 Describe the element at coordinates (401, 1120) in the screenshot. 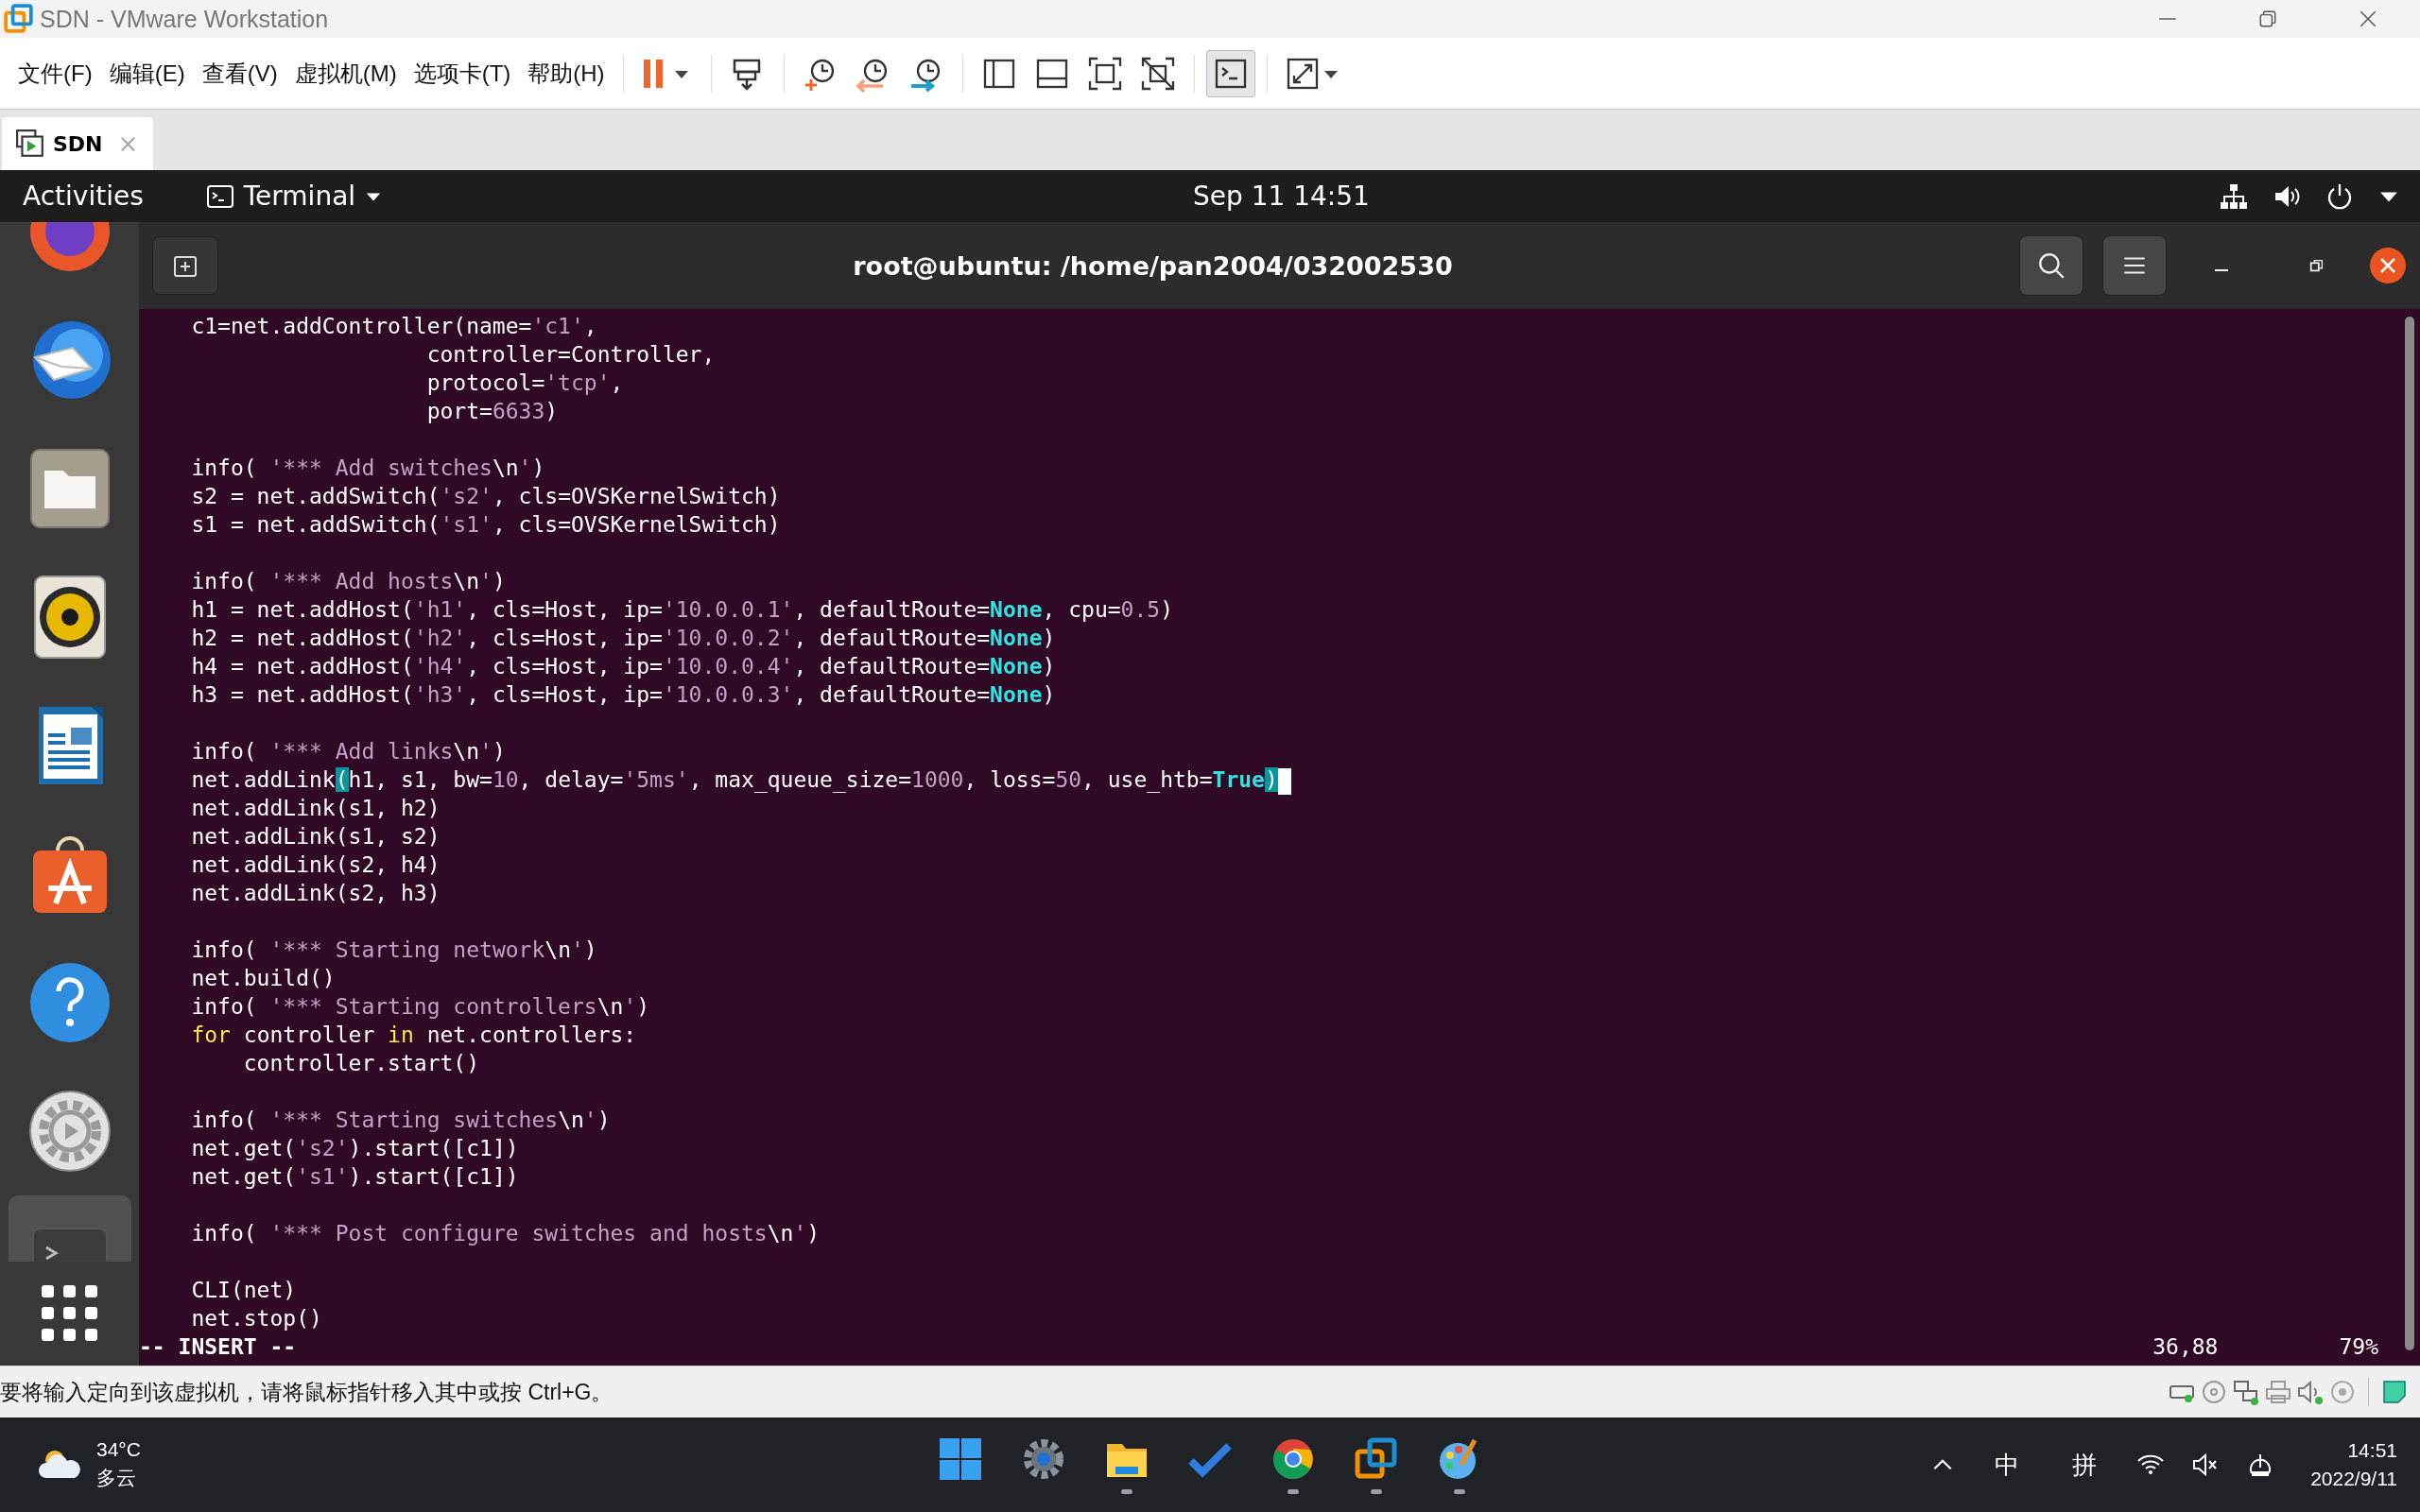

I see `code-line: info( '*** Starting switches\n')` at that location.